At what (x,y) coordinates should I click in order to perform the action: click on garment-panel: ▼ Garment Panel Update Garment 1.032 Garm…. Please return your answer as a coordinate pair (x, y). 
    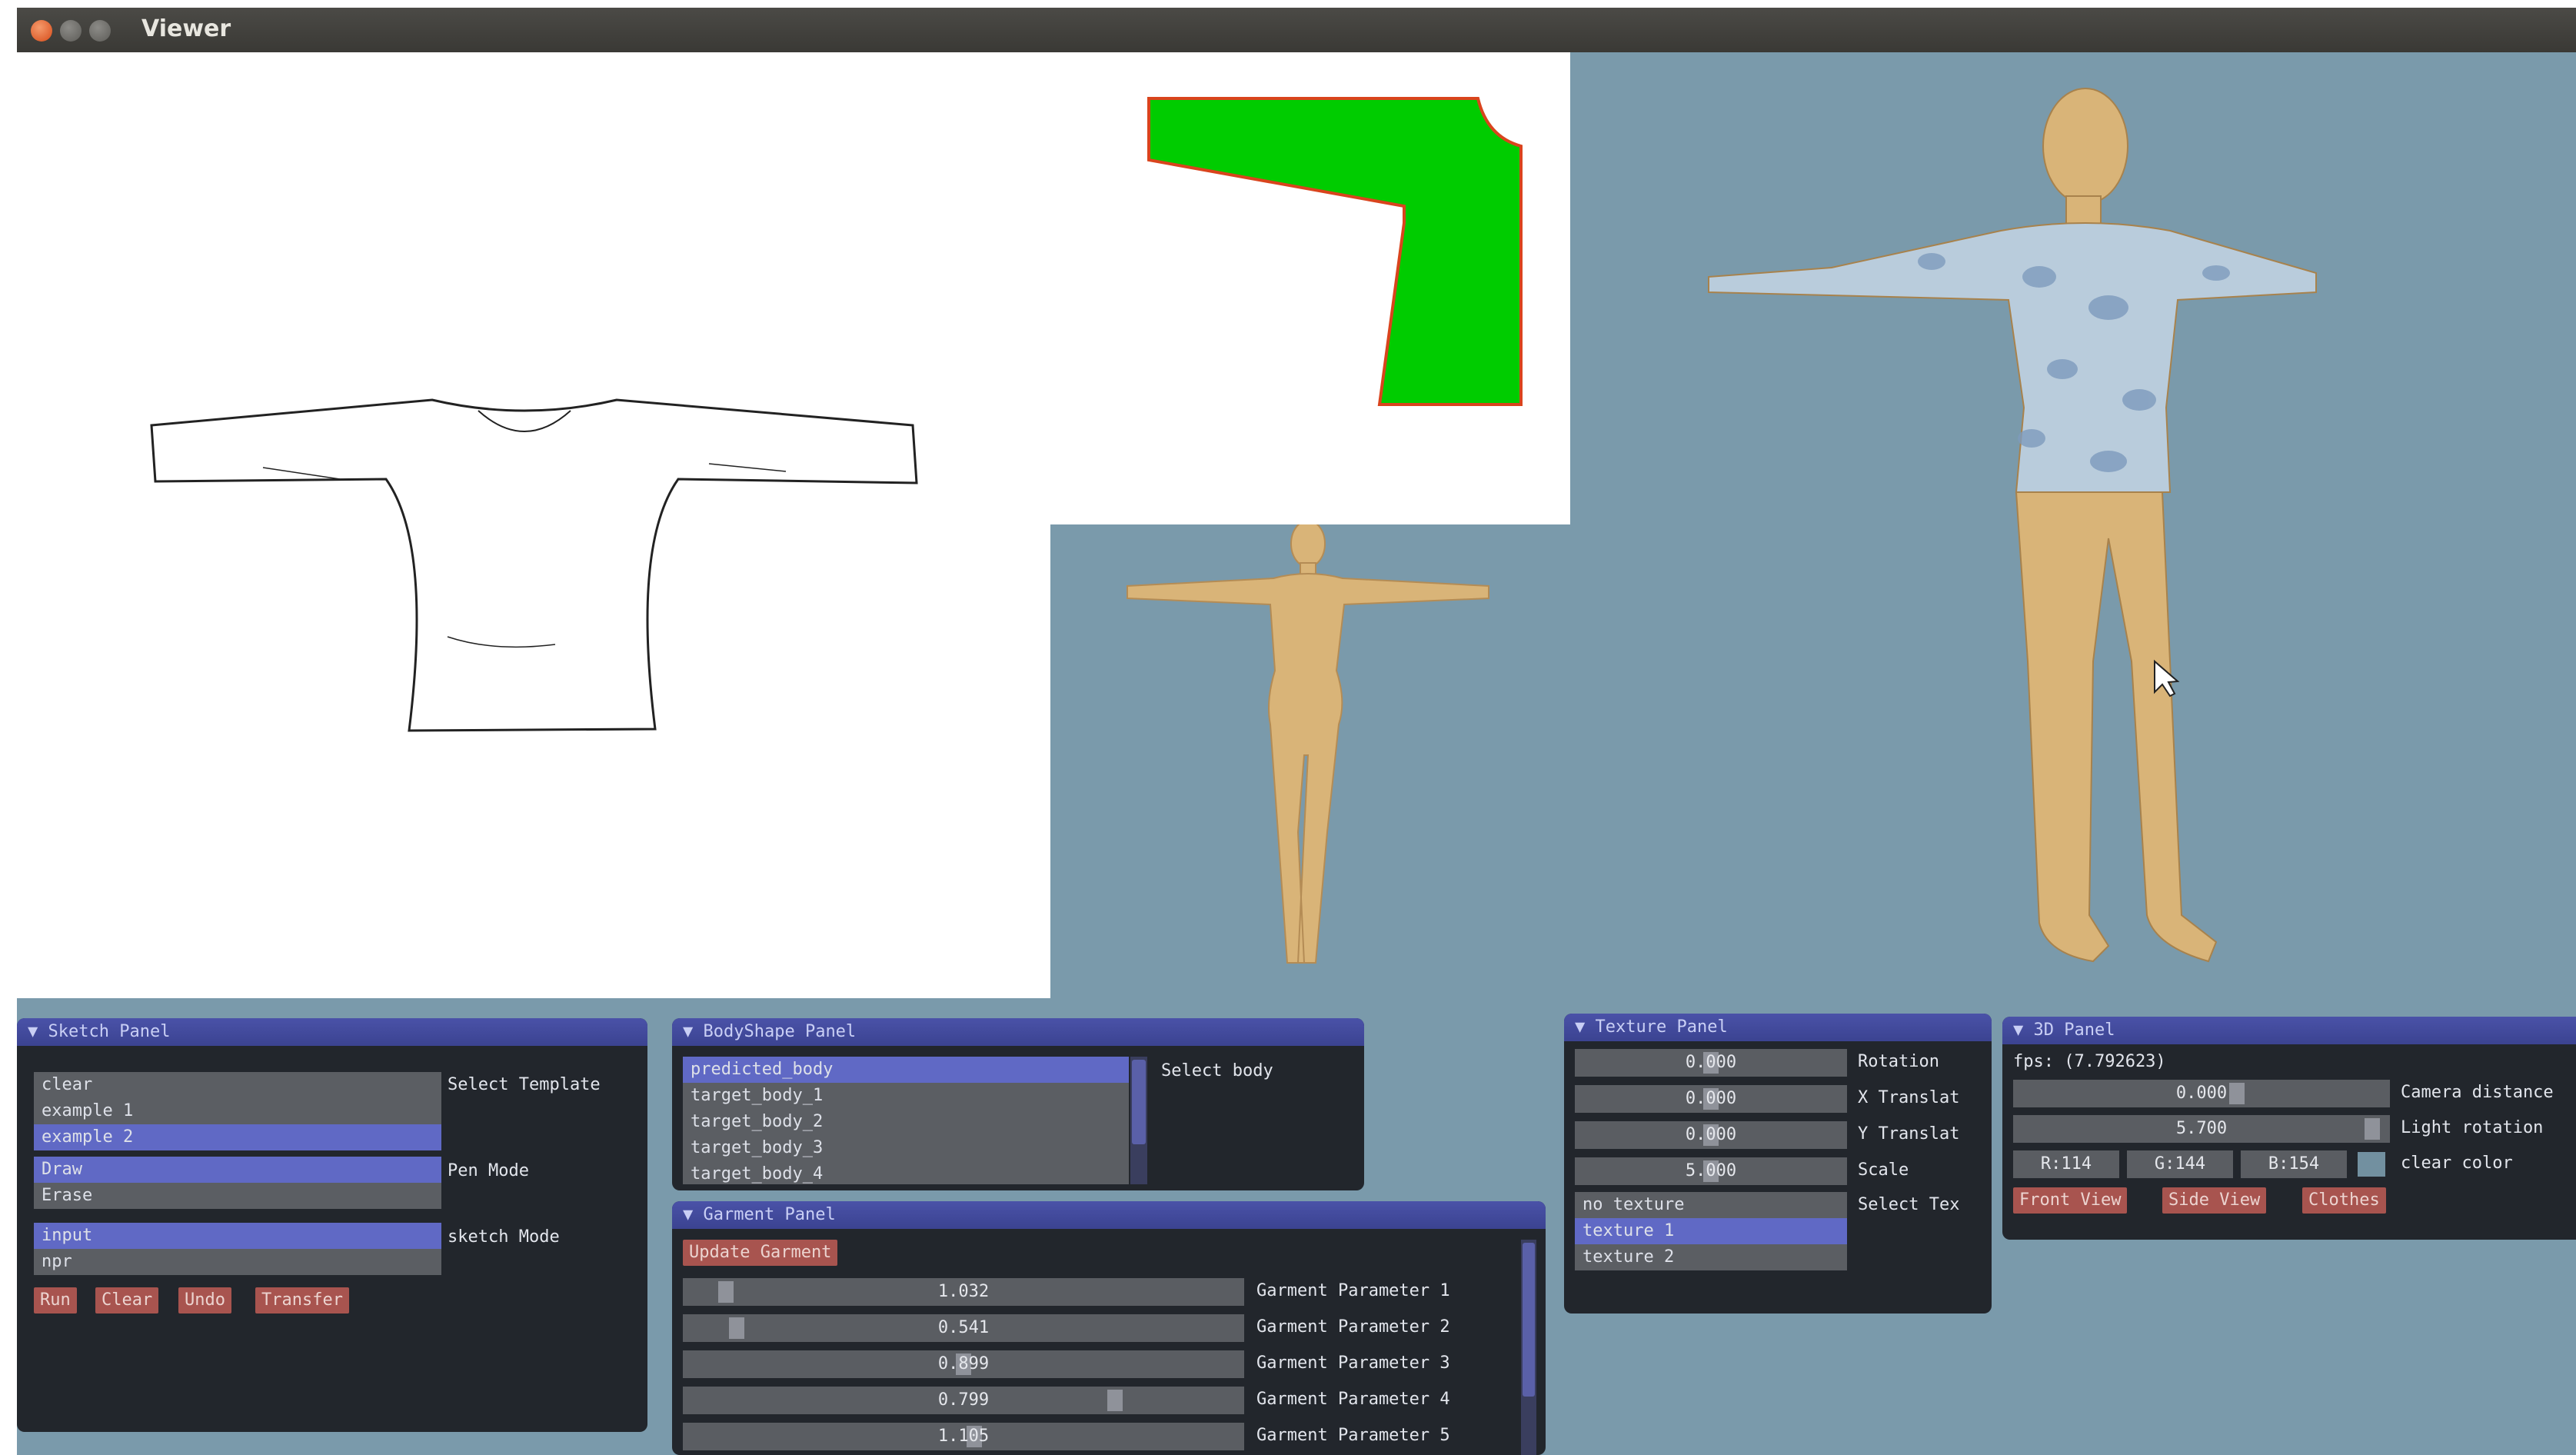
    Looking at the image, I should click on (1109, 1328).